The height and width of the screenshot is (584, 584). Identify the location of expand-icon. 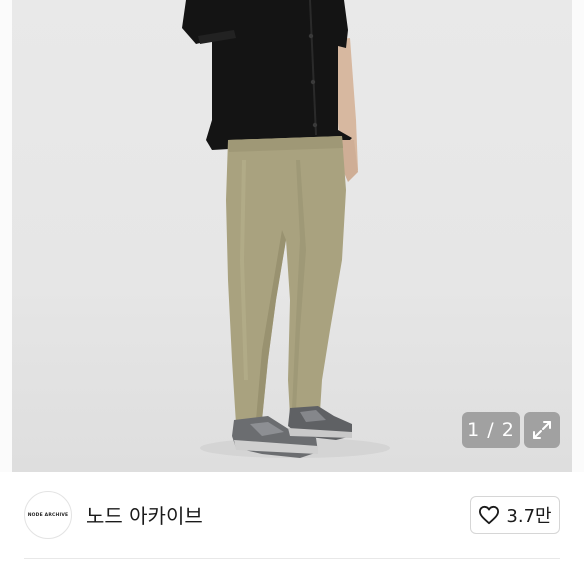
(542, 430).